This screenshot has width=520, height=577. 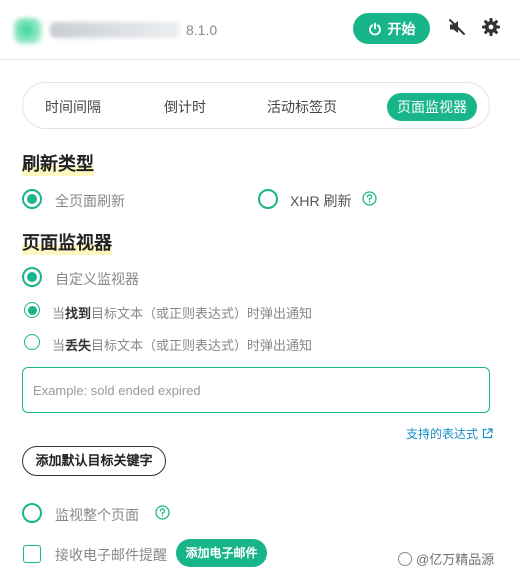 I want to click on start-button-label: 开始, so click(x=401, y=28).